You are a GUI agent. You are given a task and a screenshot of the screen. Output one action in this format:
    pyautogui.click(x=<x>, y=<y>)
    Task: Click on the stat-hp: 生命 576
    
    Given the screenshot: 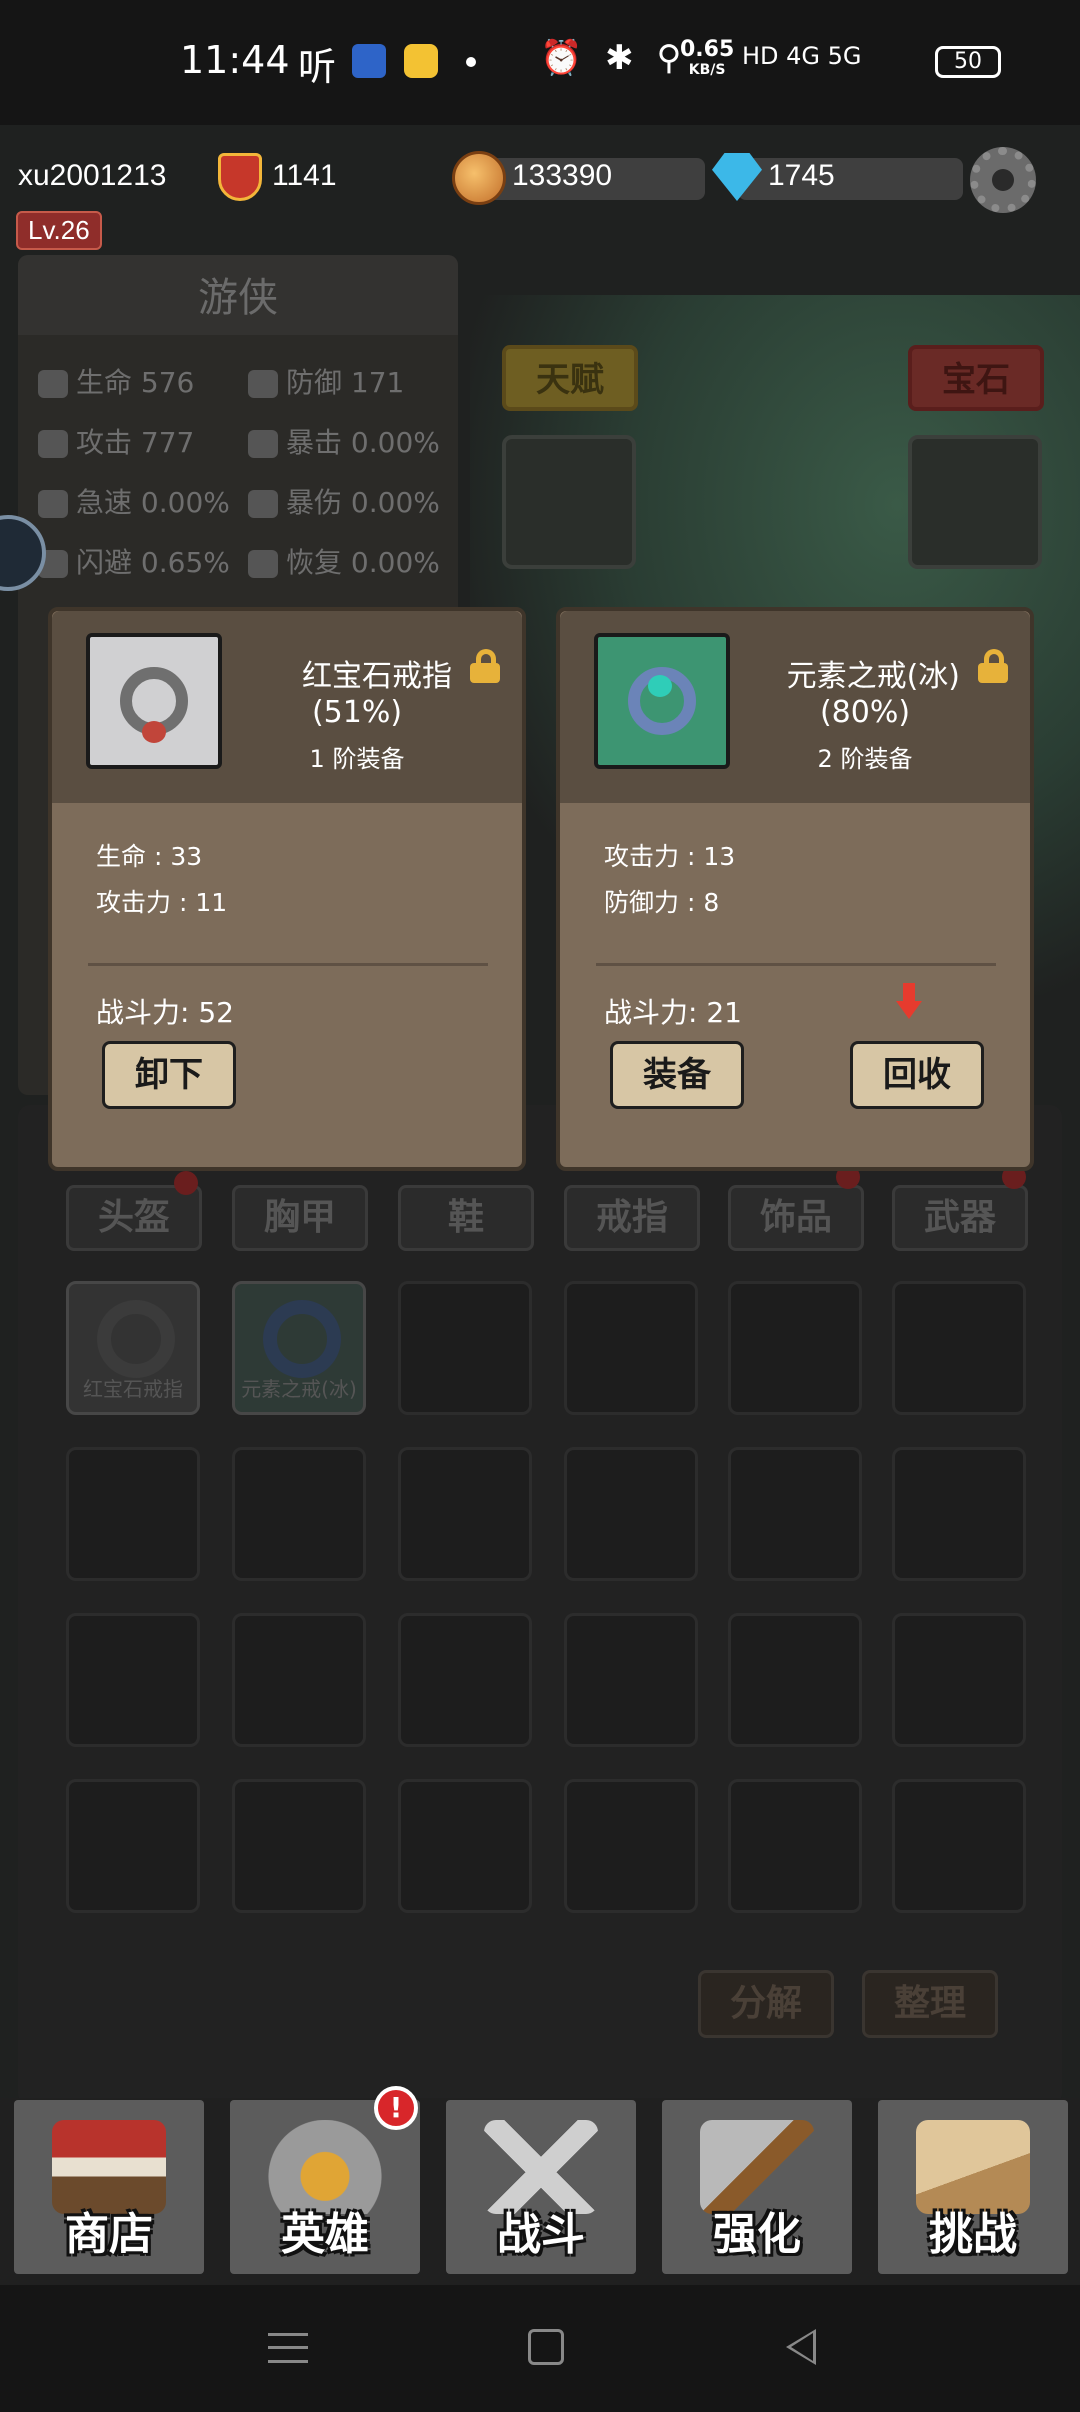 What is the action you would take?
    pyautogui.click(x=116, y=381)
    